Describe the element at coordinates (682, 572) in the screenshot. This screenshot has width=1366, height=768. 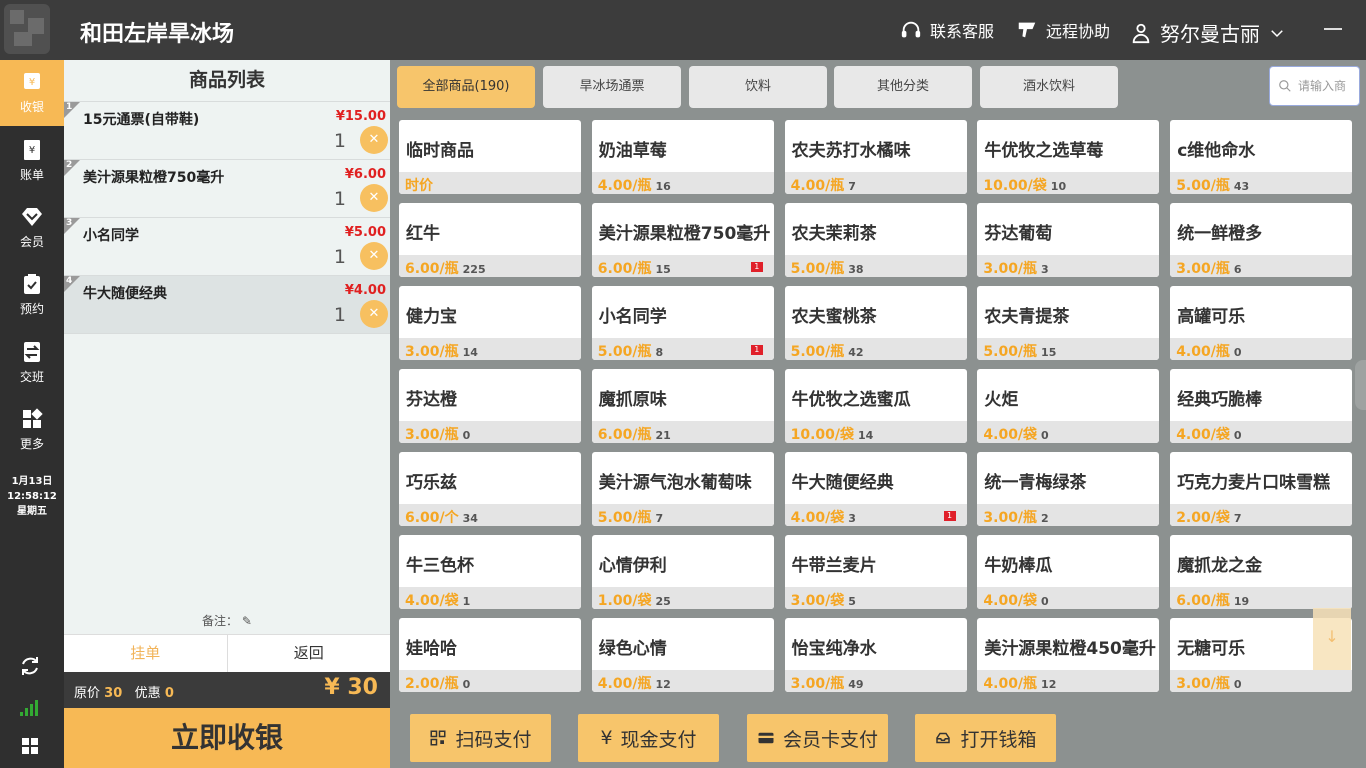
I see `product-card: 心情伊利 1.00/袋 25` at that location.